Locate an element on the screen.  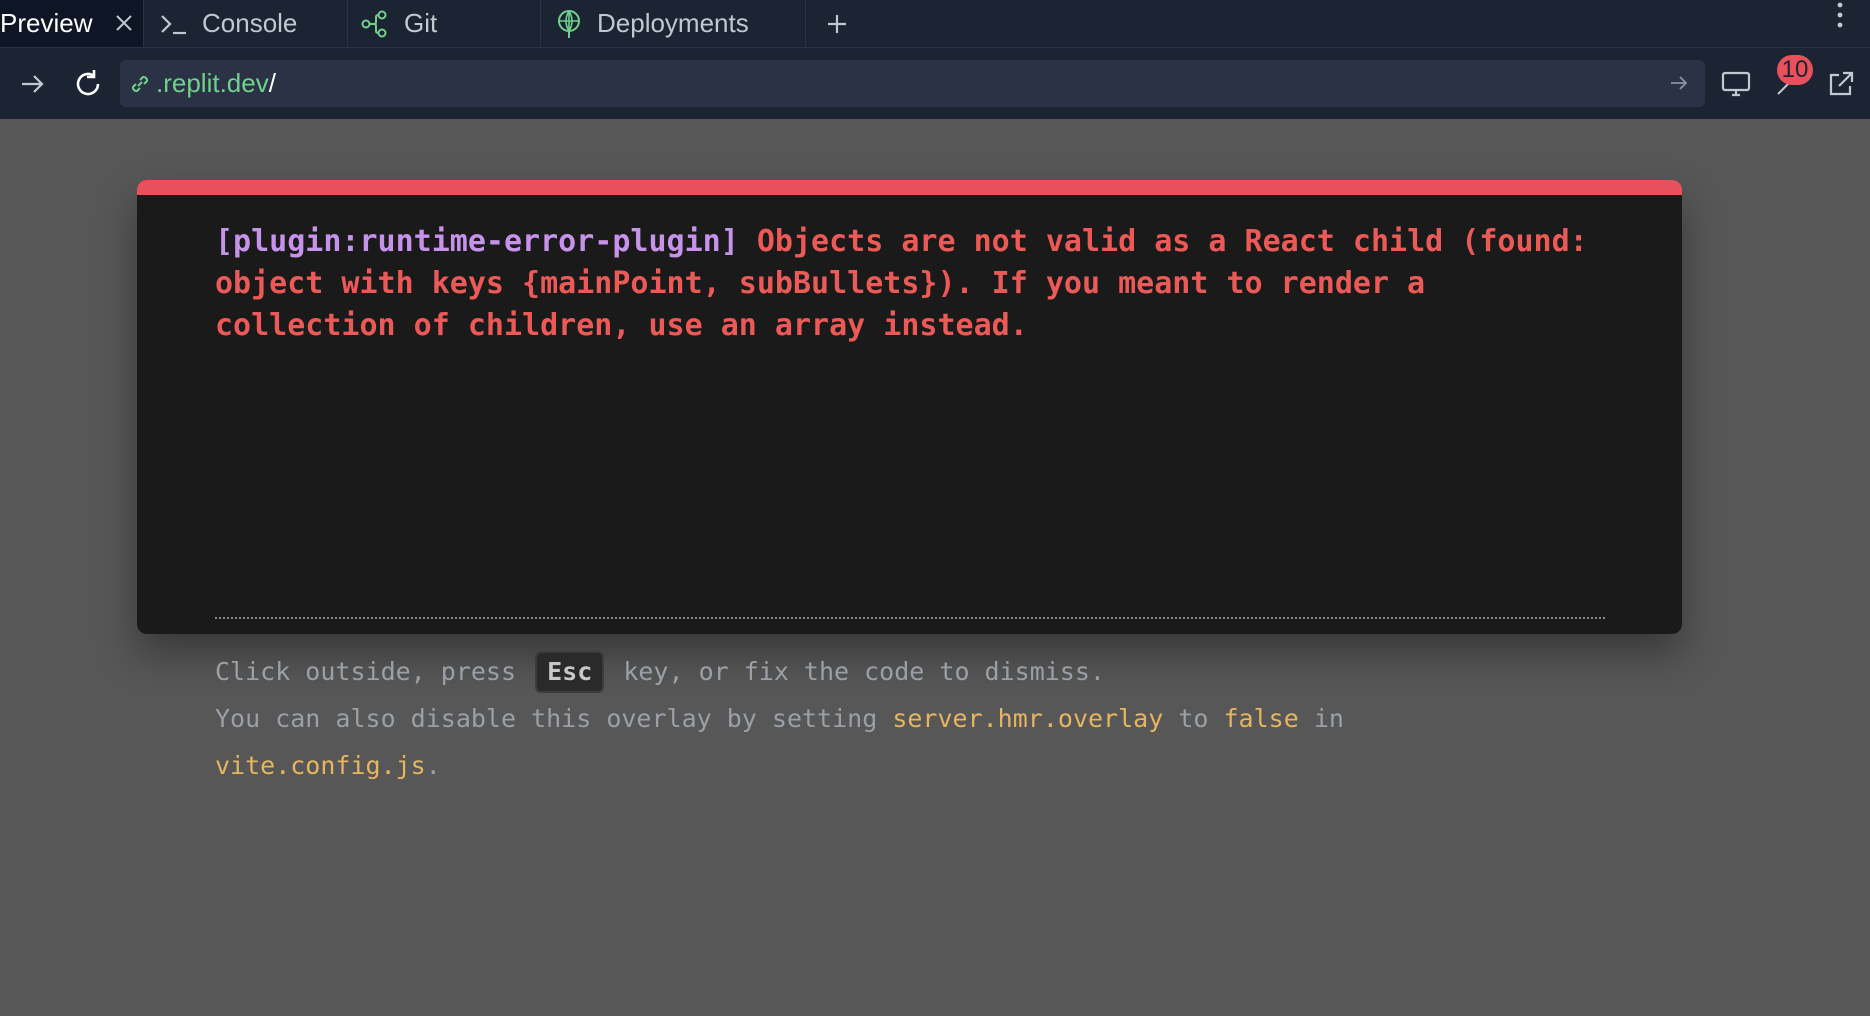
forward-button is located at coordinates (32, 84).